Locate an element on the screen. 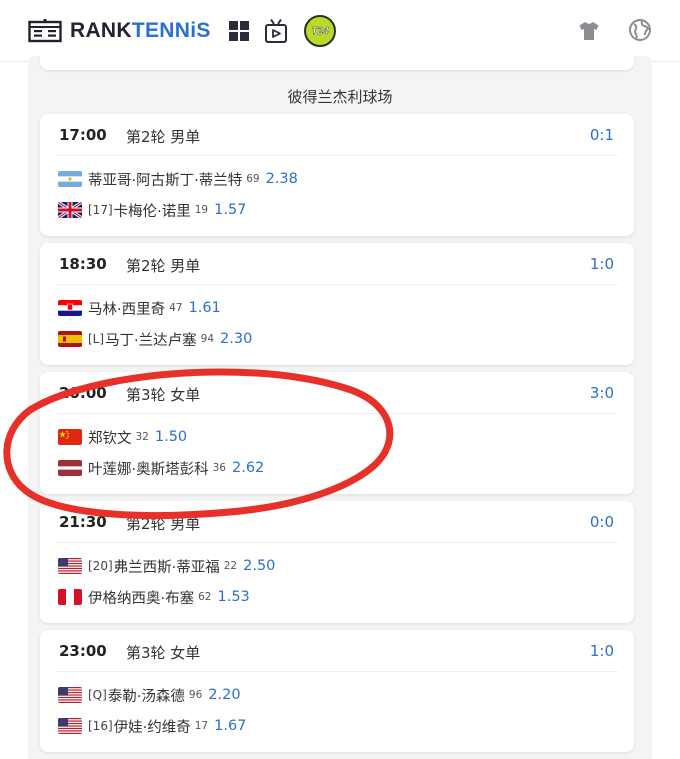 Image resolution: width=680 pixels, height=759 pixels. player-rank: 69 is located at coordinates (253, 179).